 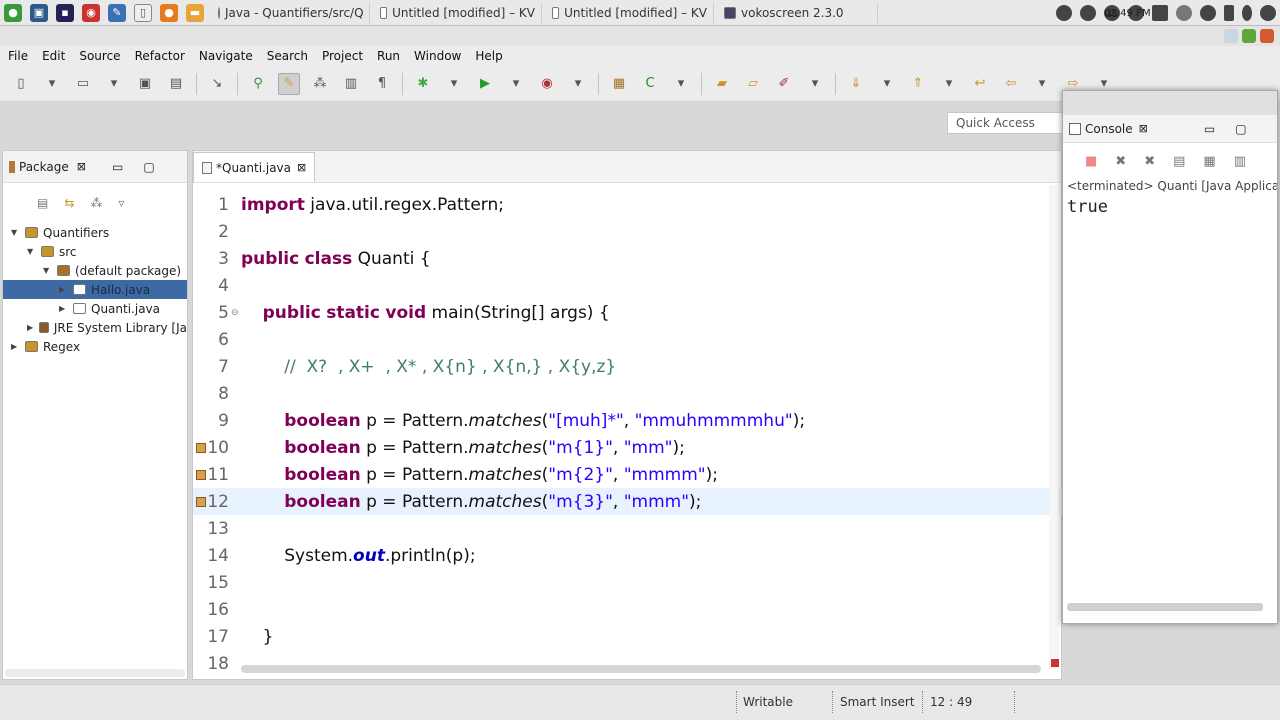 I want to click on folder-icon: ▬, so click(x=195, y=12).